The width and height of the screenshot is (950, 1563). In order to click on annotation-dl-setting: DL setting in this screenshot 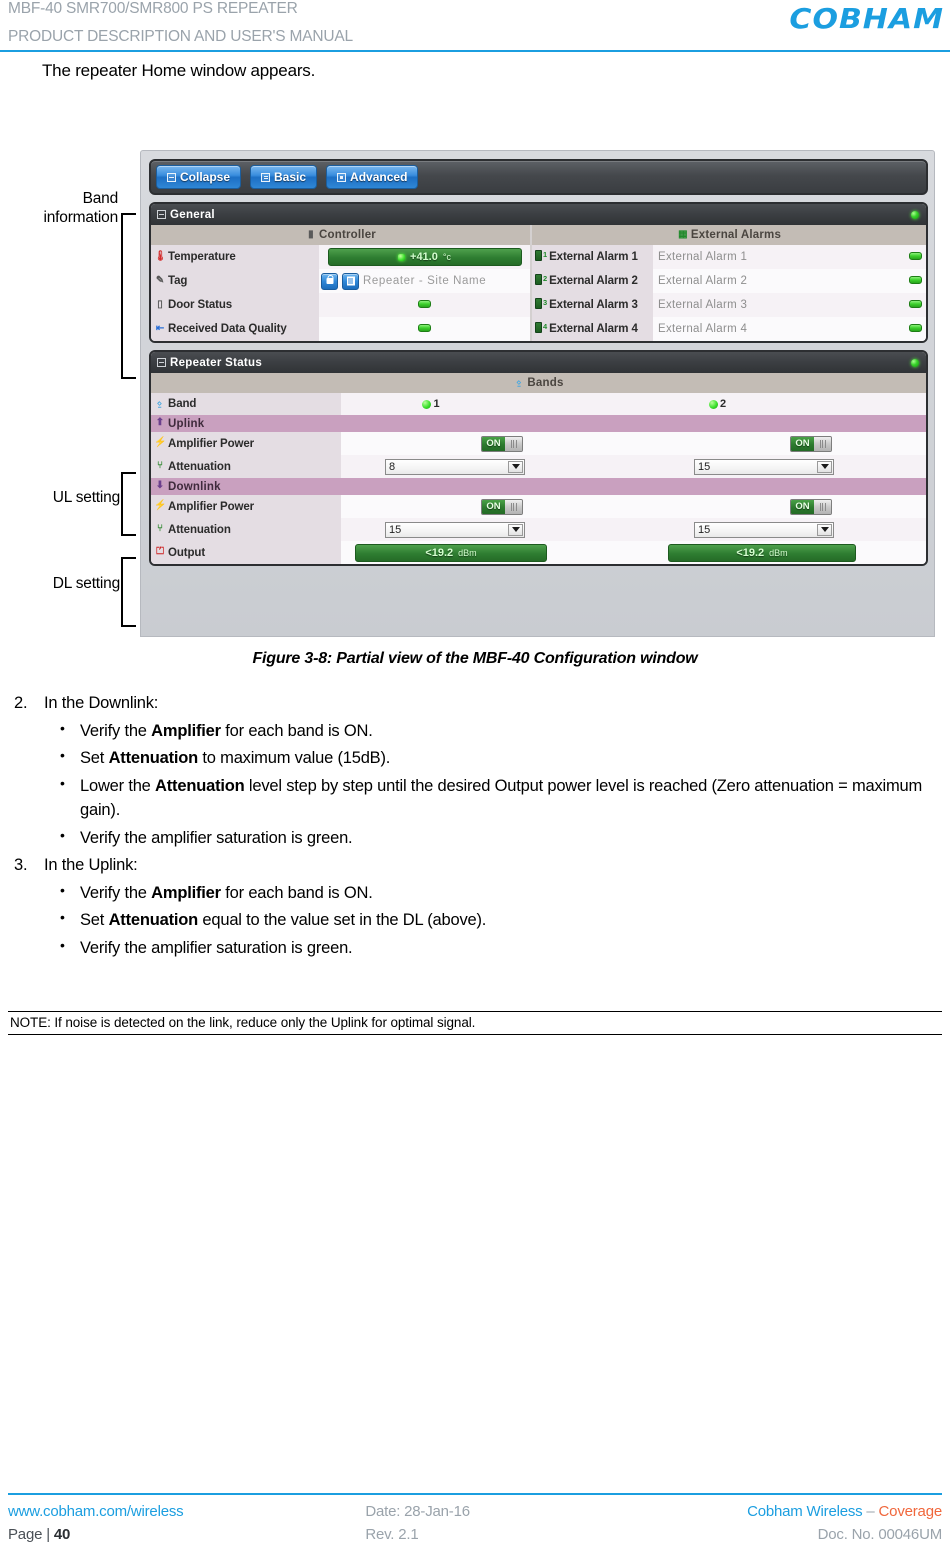, I will do `click(86, 583)`.